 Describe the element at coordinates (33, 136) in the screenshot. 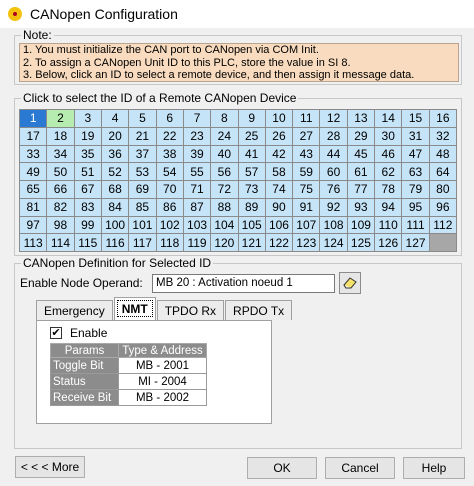

I see `id-cell-17: 17` at that location.